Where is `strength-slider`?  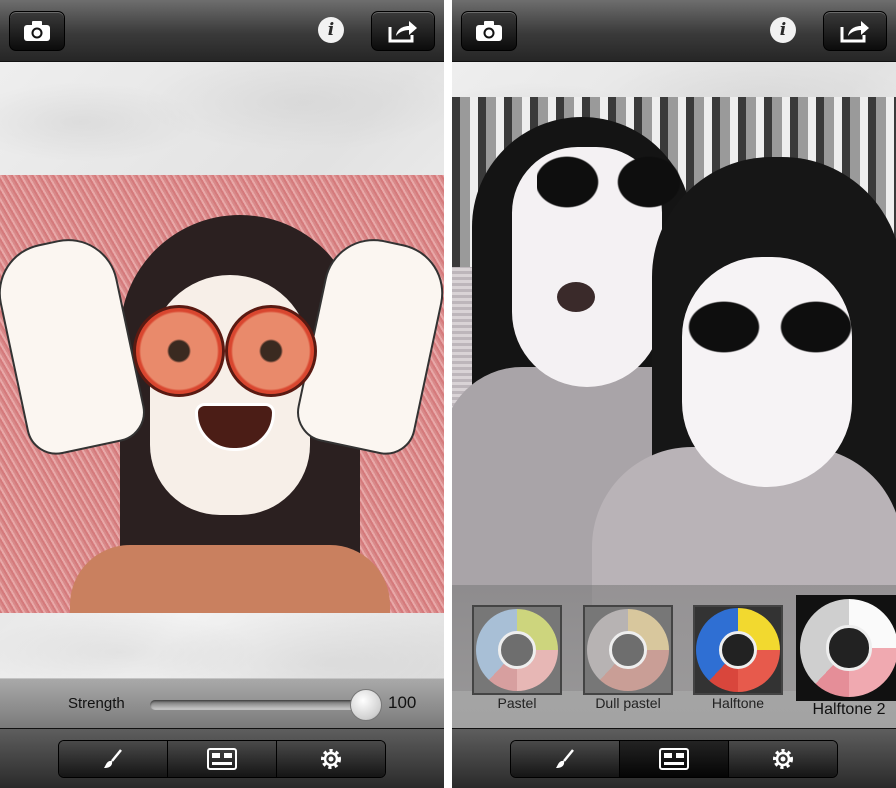
strength-slider is located at coordinates (261, 705).